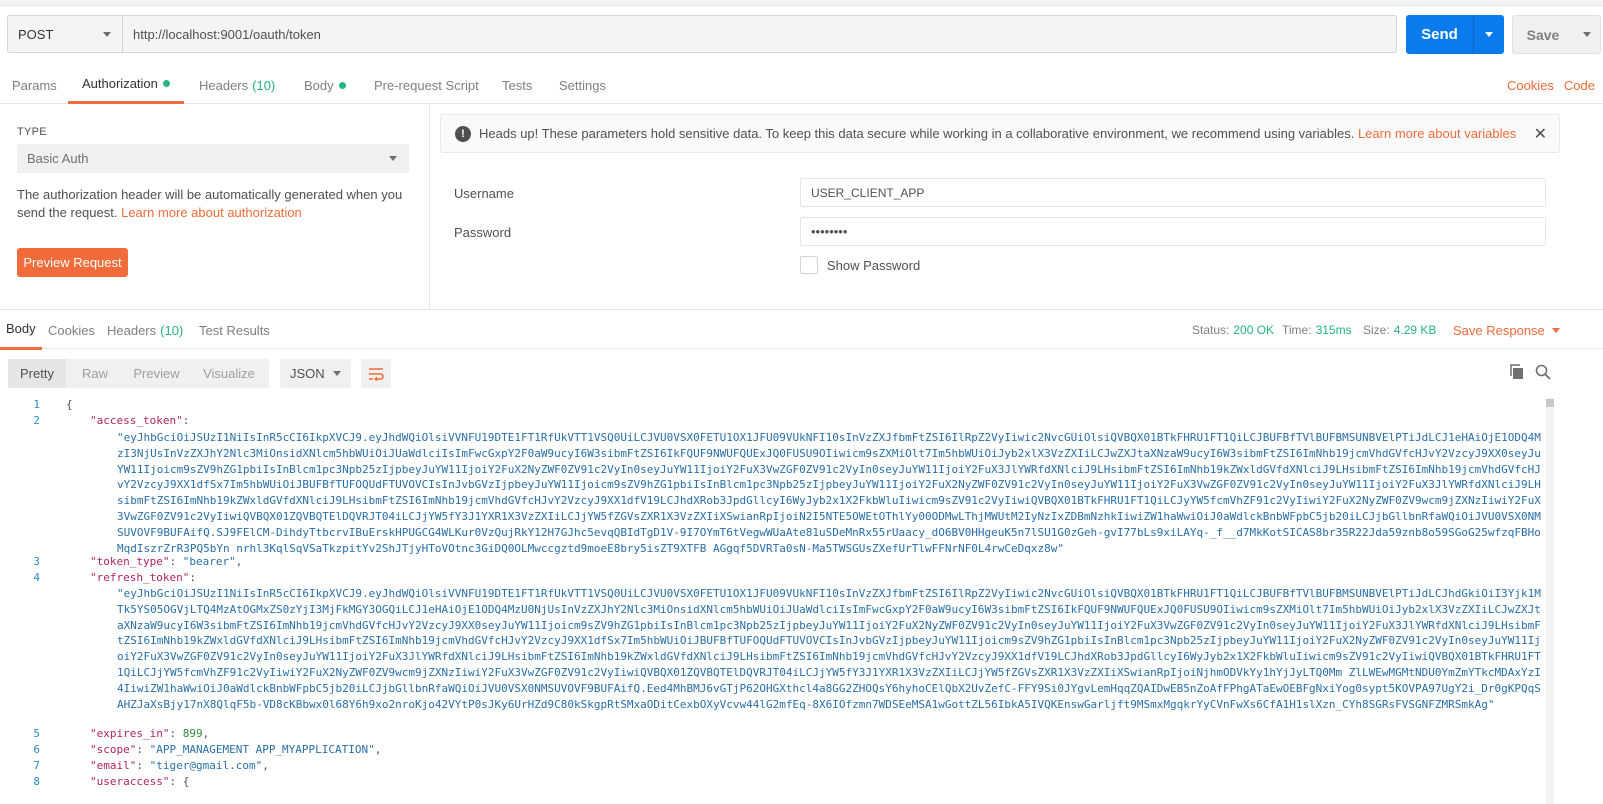 This screenshot has width=1603, height=804. Describe the element at coordinates (113, 749) in the screenshot. I see `json-key: "scope"` at that location.